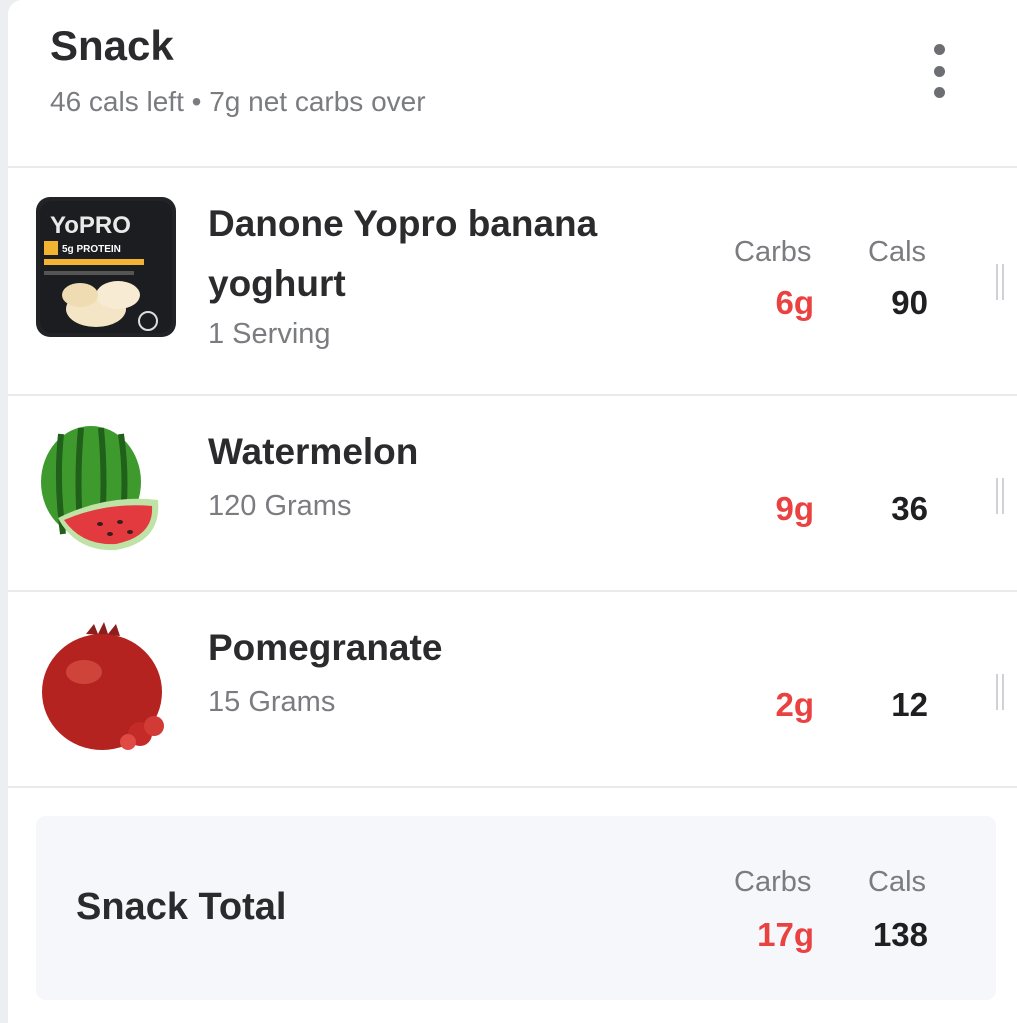 Image resolution: width=1017 pixels, height=1023 pixels. What do you see at coordinates (313, 451) in the screenshot?
I see `food-name: Watermelon` at bounding box center [313, 451].